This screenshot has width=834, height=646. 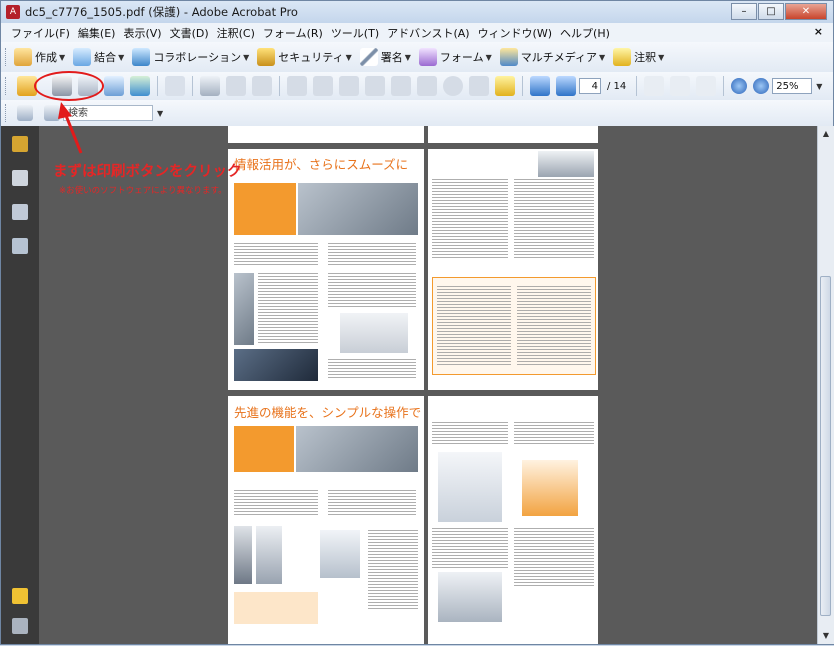 I want to click on zoom-dropdown-icon: ▼, so click(x=819, y=86).